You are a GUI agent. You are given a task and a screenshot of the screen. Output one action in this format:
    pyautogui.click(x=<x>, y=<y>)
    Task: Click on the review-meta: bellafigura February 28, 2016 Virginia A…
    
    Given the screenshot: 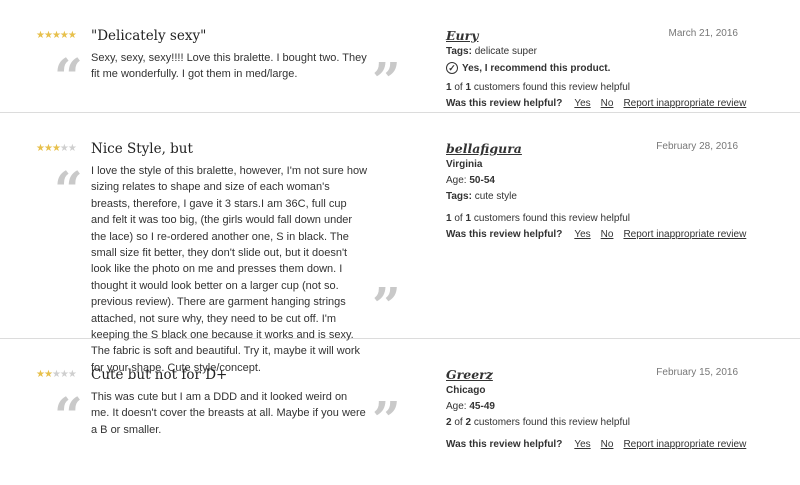 What is the action you would take?
    pyautogui.click(x=596, y=192)
    